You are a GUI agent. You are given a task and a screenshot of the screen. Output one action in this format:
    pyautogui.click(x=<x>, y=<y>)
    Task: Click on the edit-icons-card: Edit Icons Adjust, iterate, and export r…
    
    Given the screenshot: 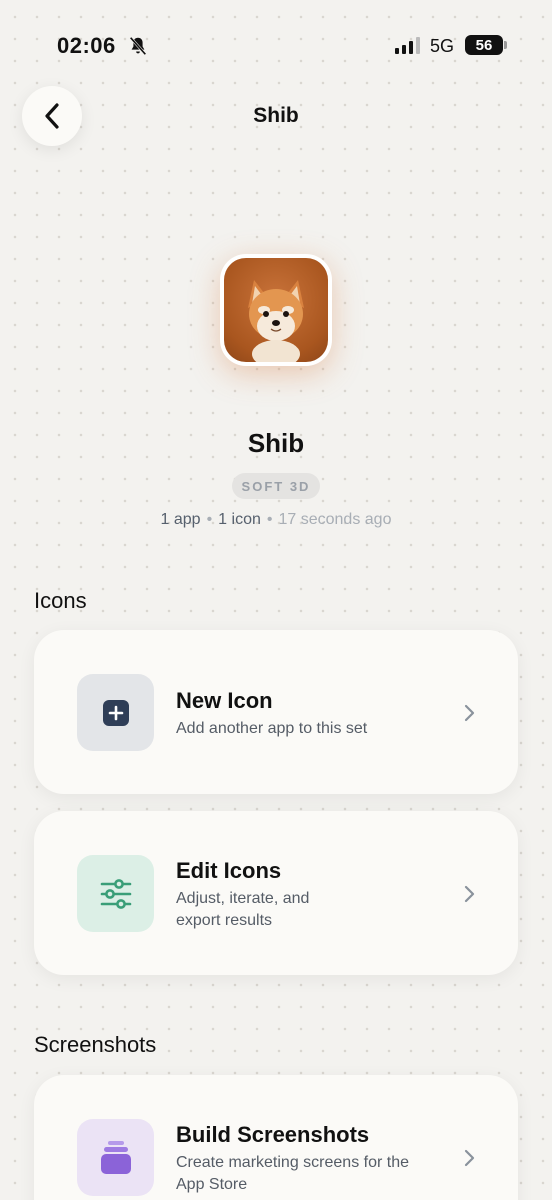 What is the action you would take?
    pyautogui.click(x=276, y=893)
    